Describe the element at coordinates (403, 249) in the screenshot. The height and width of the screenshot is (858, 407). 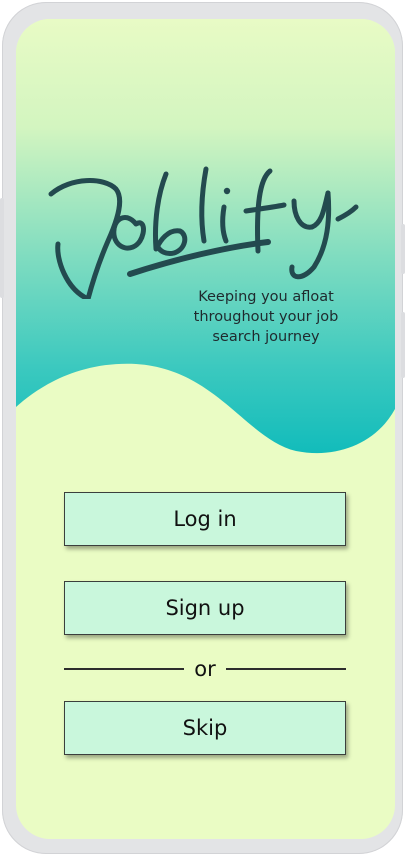
I see `phone-side-button-right-top` at that location.